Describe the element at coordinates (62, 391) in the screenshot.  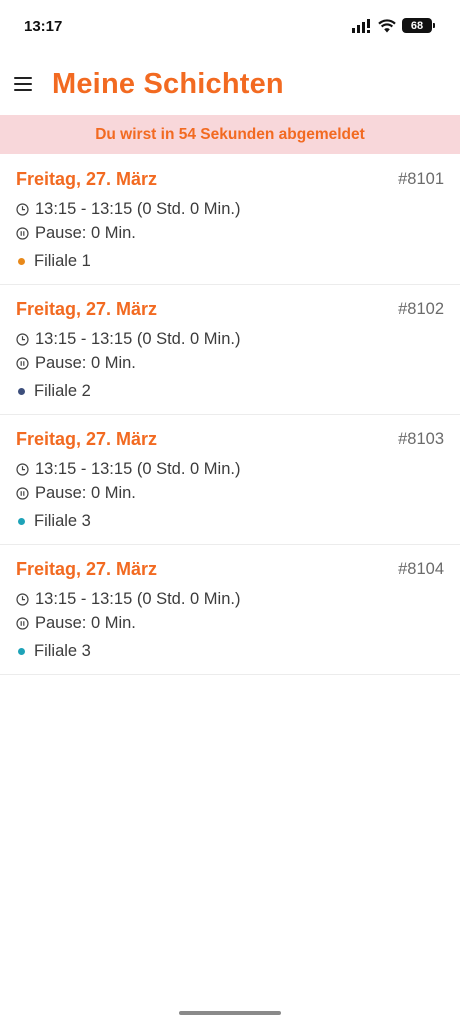
I see `shift-branch: Filiale 2` at that location.